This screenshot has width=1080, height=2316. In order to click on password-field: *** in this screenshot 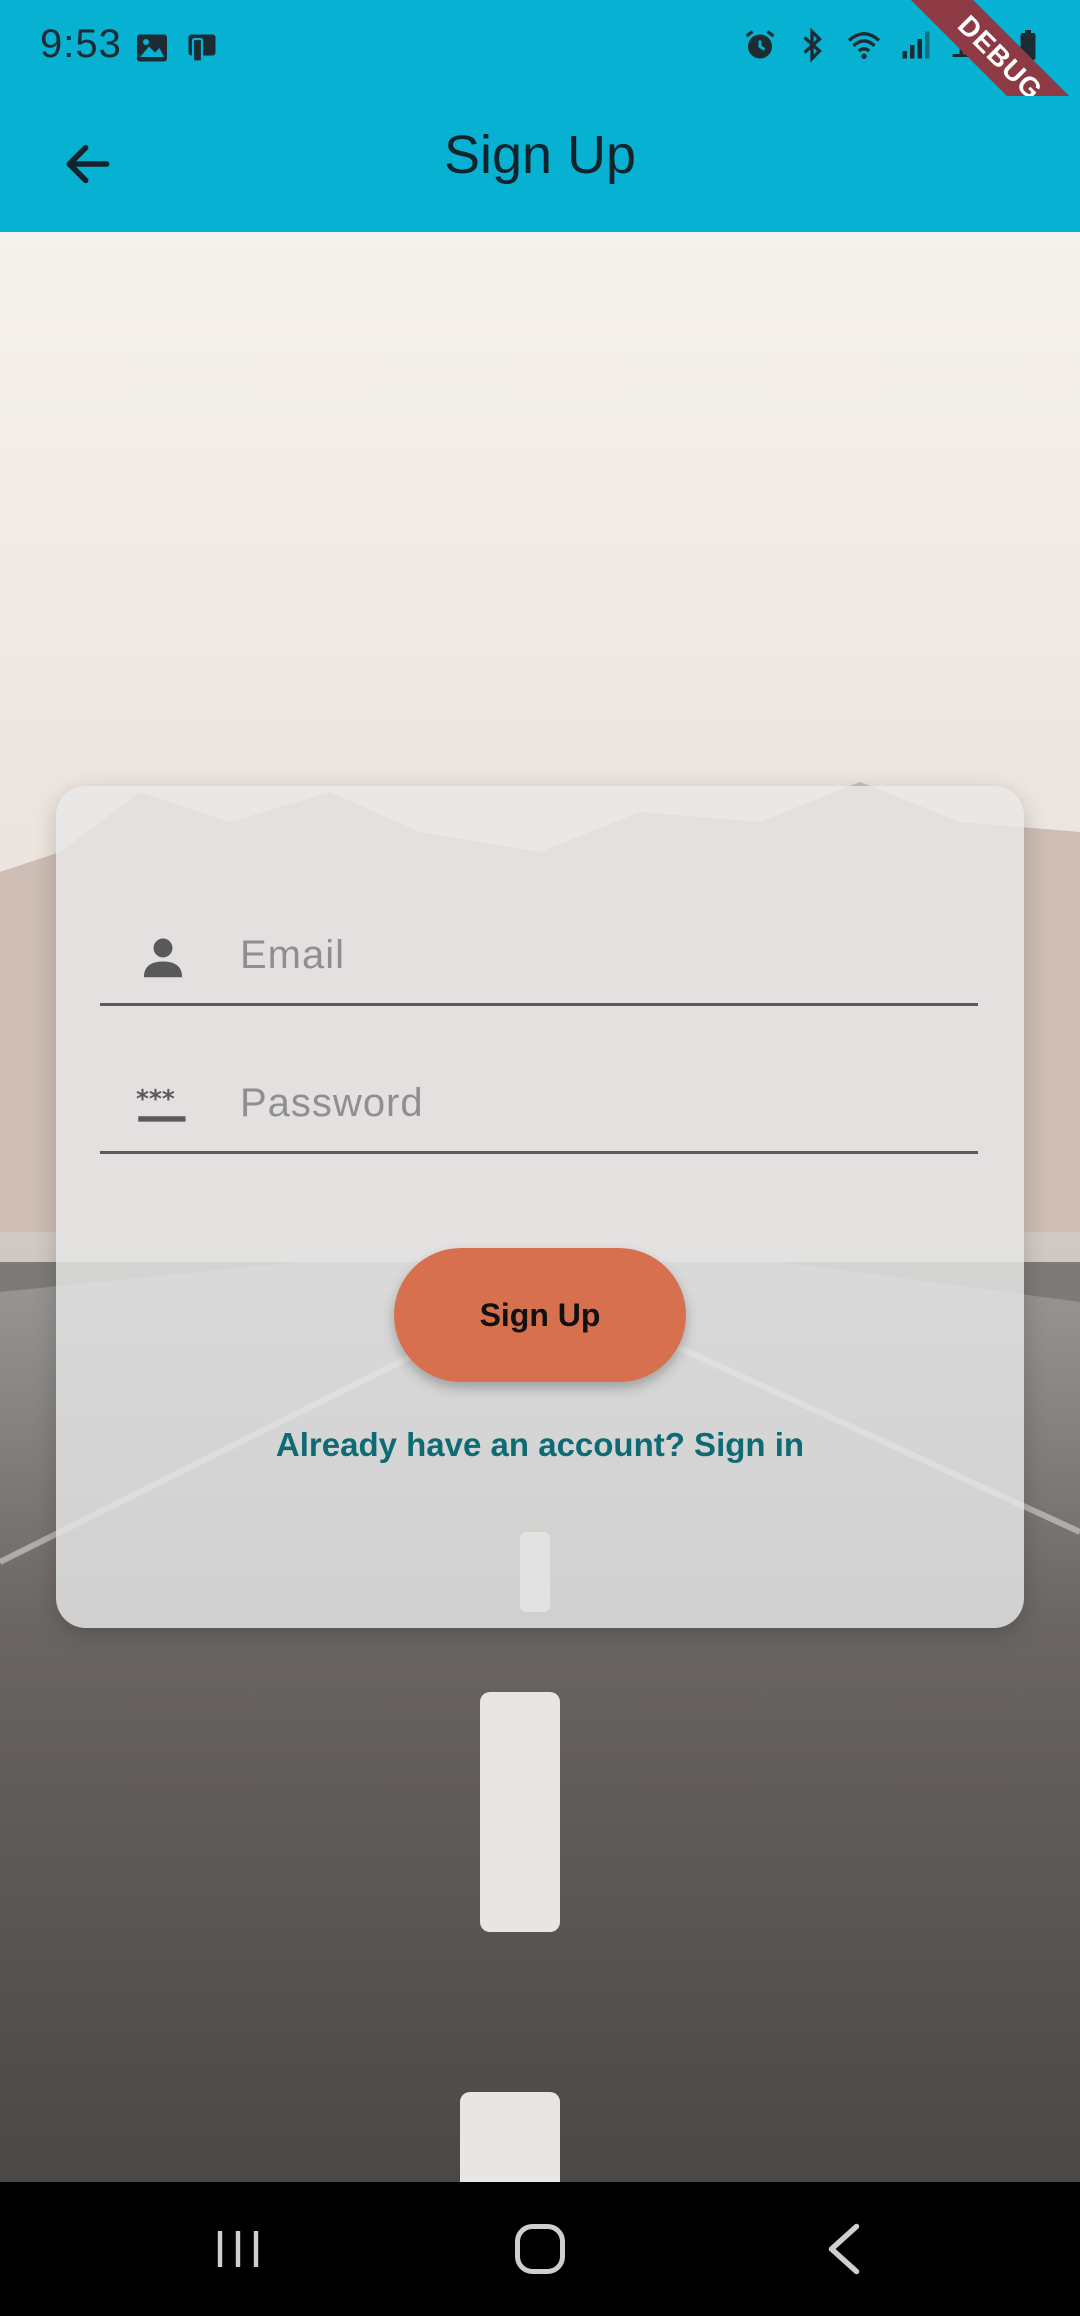, I will do `click(539, 1094)`.